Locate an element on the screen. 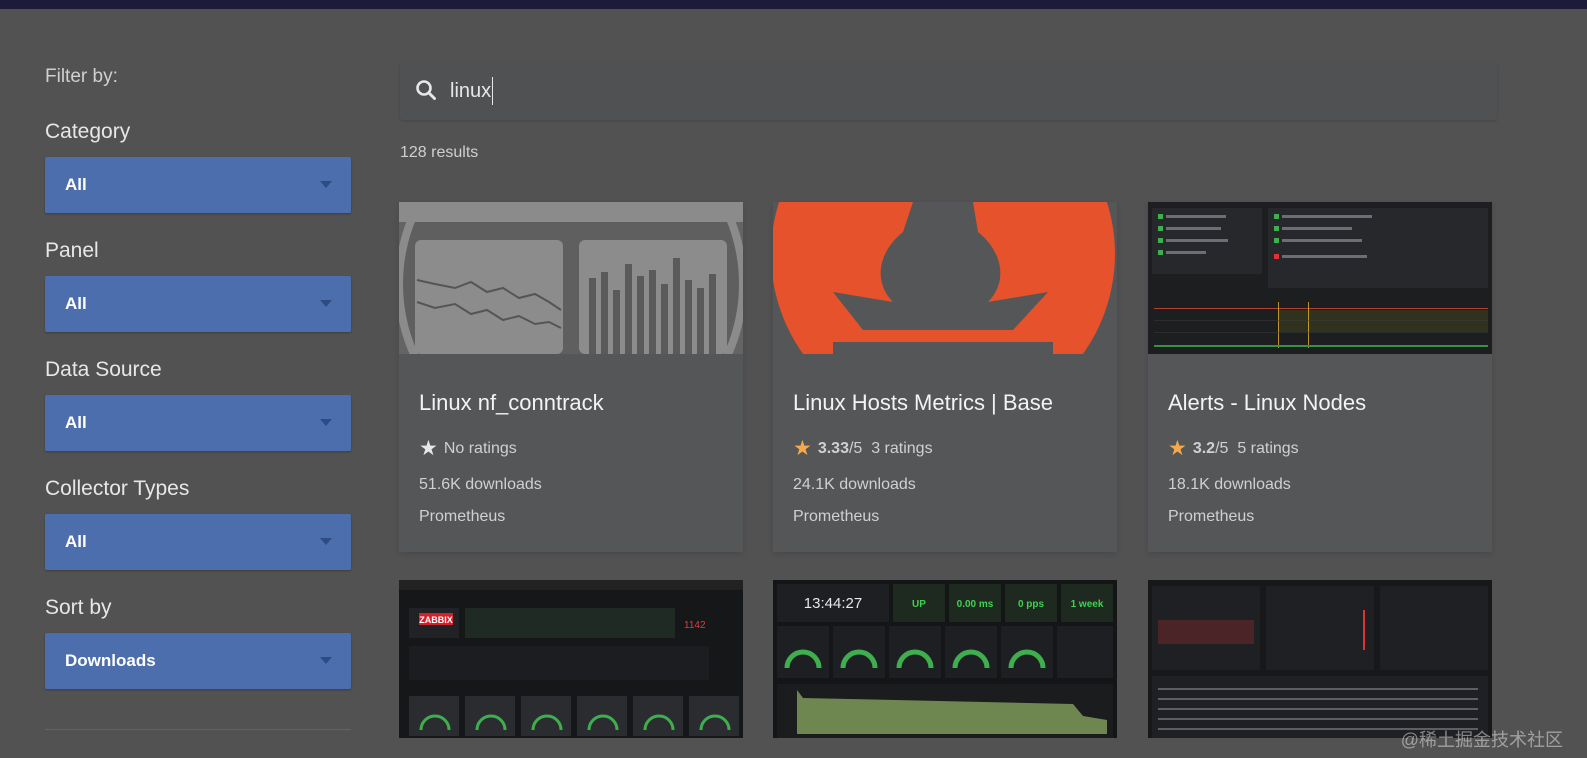 The height and width of the screenshot is (758, 1587). card-downloads: 51.6K downloads is located at coordinates (480, 484).